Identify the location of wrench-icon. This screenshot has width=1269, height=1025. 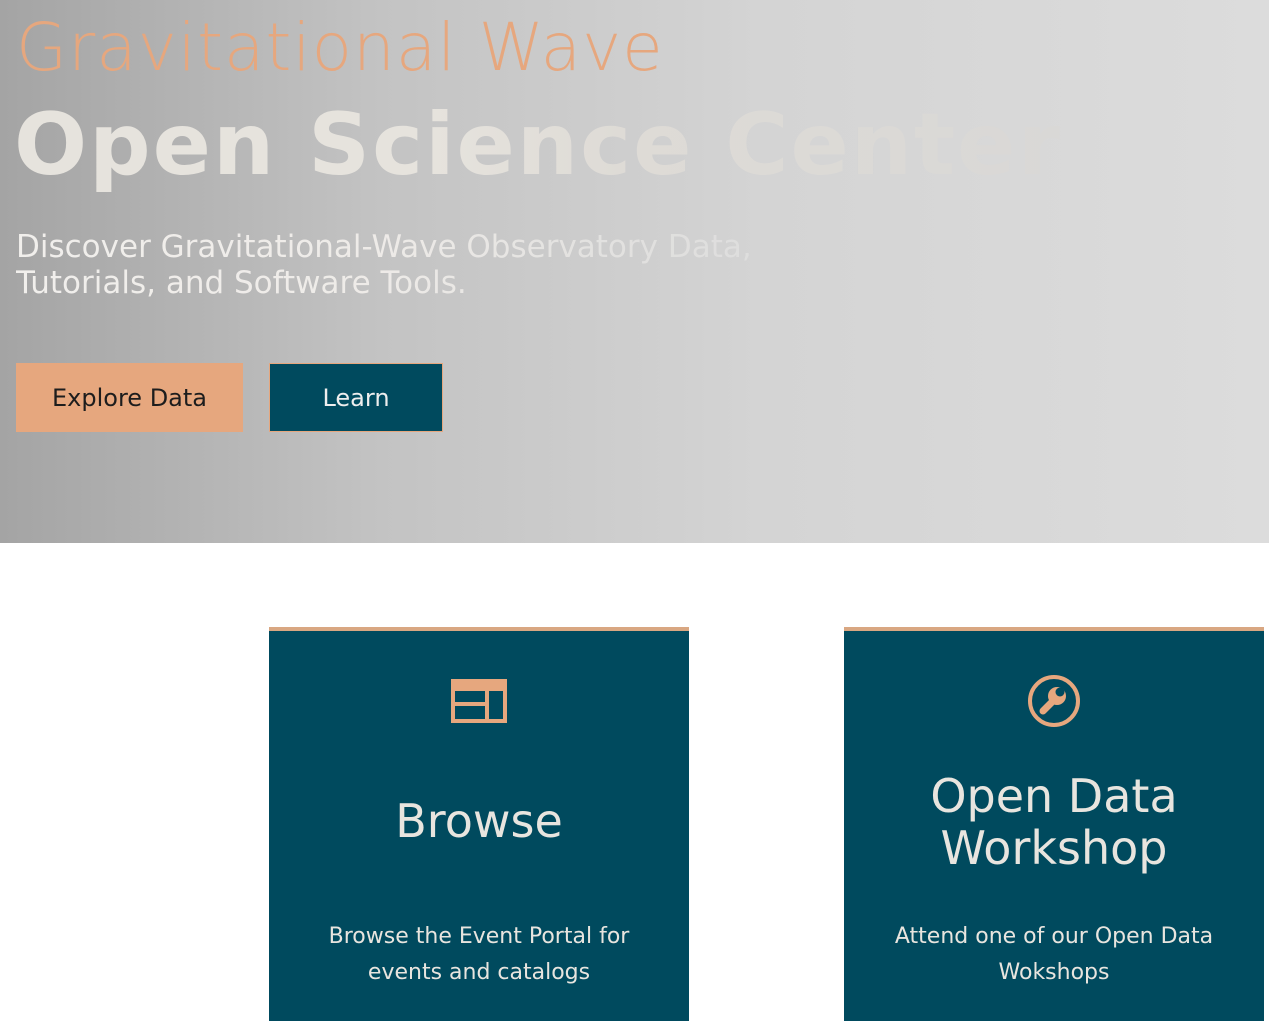
(1054, 701).